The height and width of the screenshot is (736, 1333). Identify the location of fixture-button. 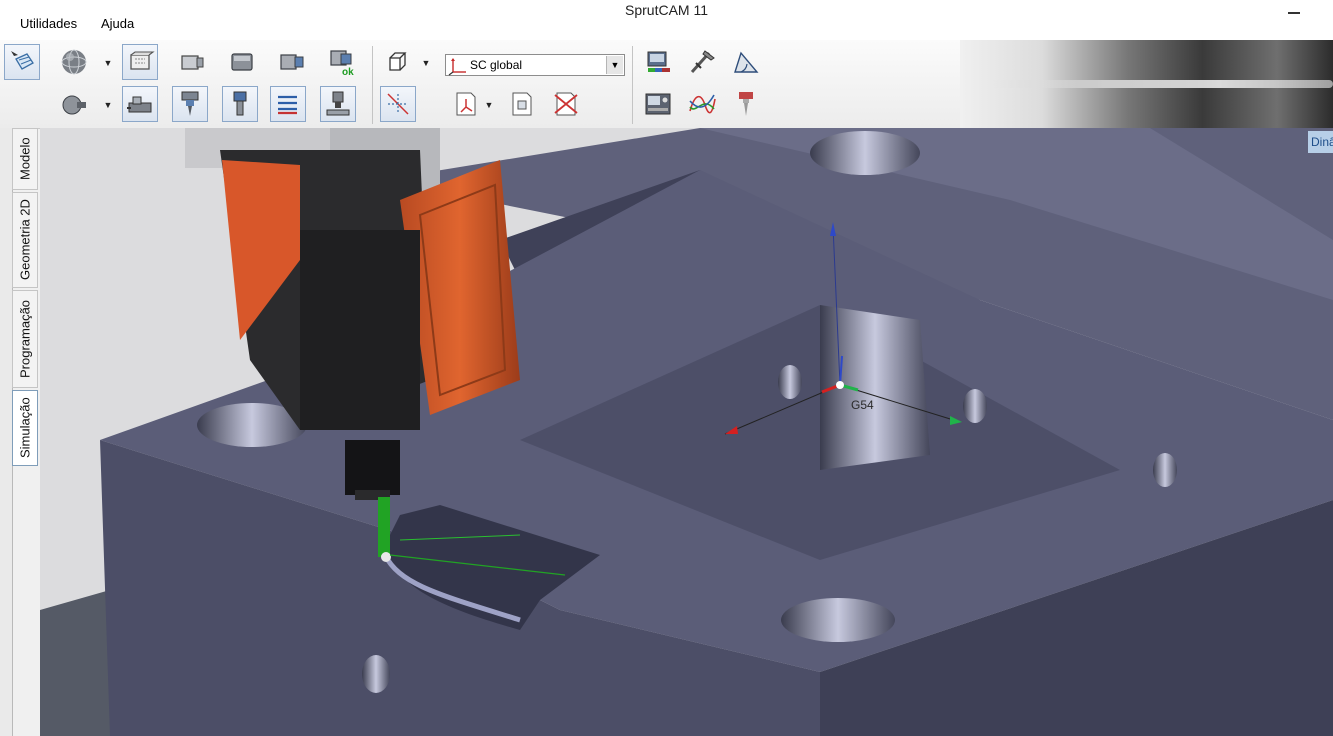
(192, 62).